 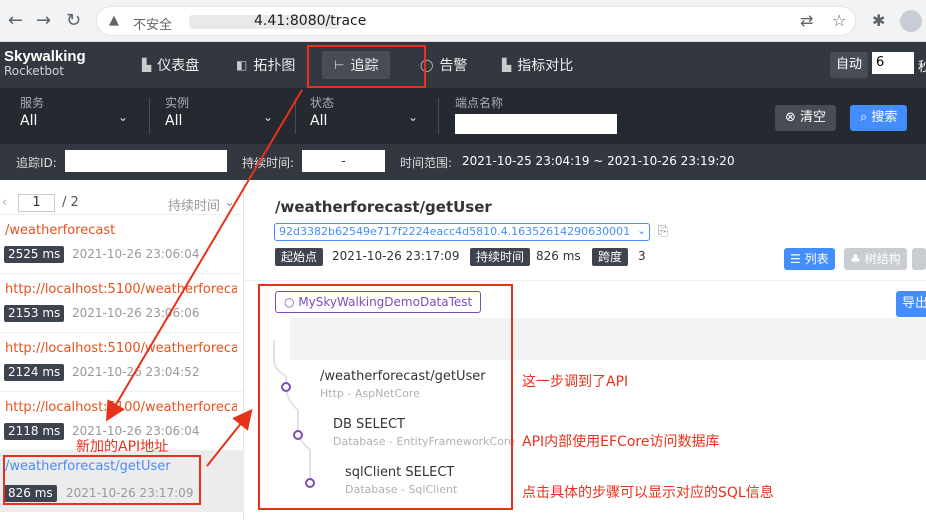 What do you see at coordinates (621, 442) in the screenshot?
I see `annotation-note: API内部使用EFCore访问数据库` at bounding box center [621, 442].